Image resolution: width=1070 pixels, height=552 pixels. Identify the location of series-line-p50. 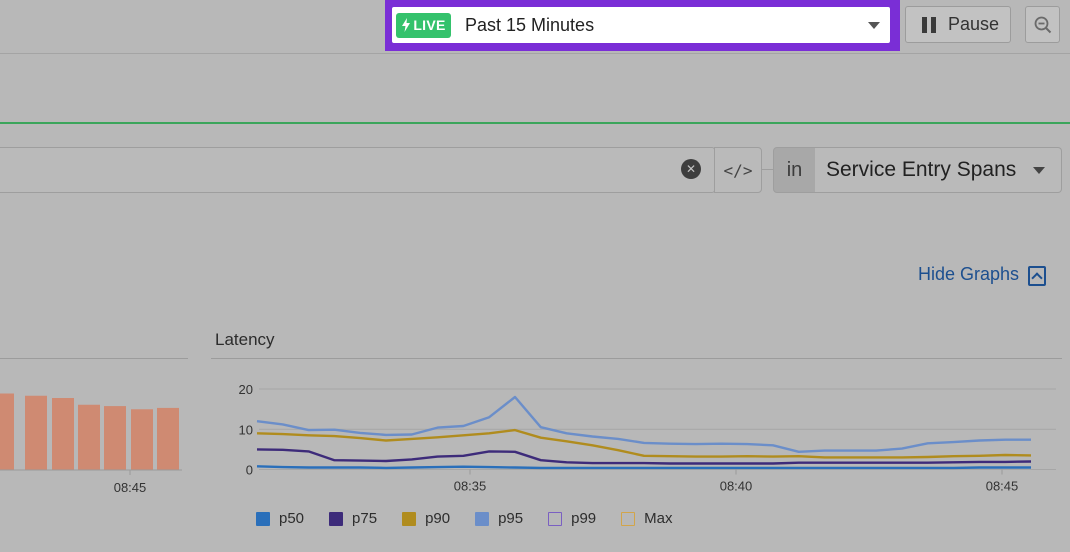
(643, 467).